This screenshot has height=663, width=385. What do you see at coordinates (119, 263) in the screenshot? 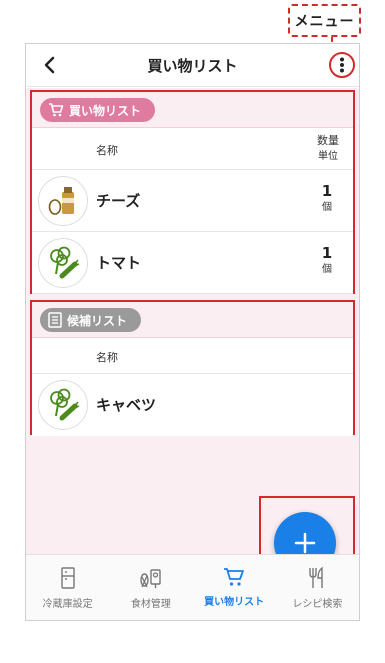
I see `item-name: トマト` at bounding box center [119, 263].